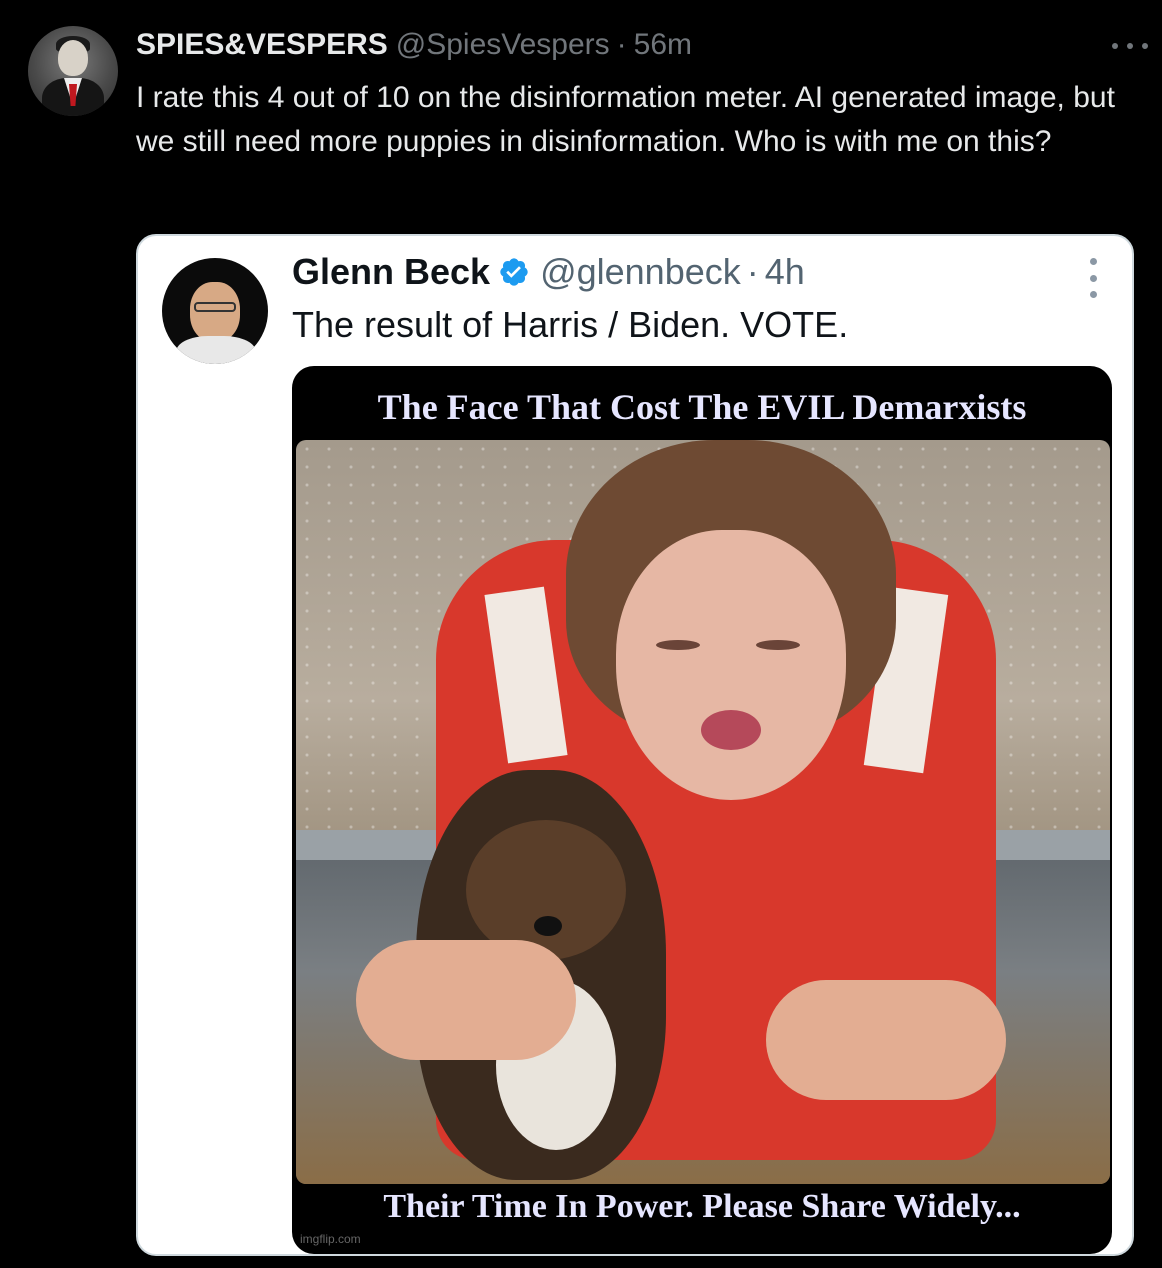  What do you see at coordinates (391, 272) in the screenshot?
I see `quoted-display-name: Glenn Beck` at bounding box center [391, 272].